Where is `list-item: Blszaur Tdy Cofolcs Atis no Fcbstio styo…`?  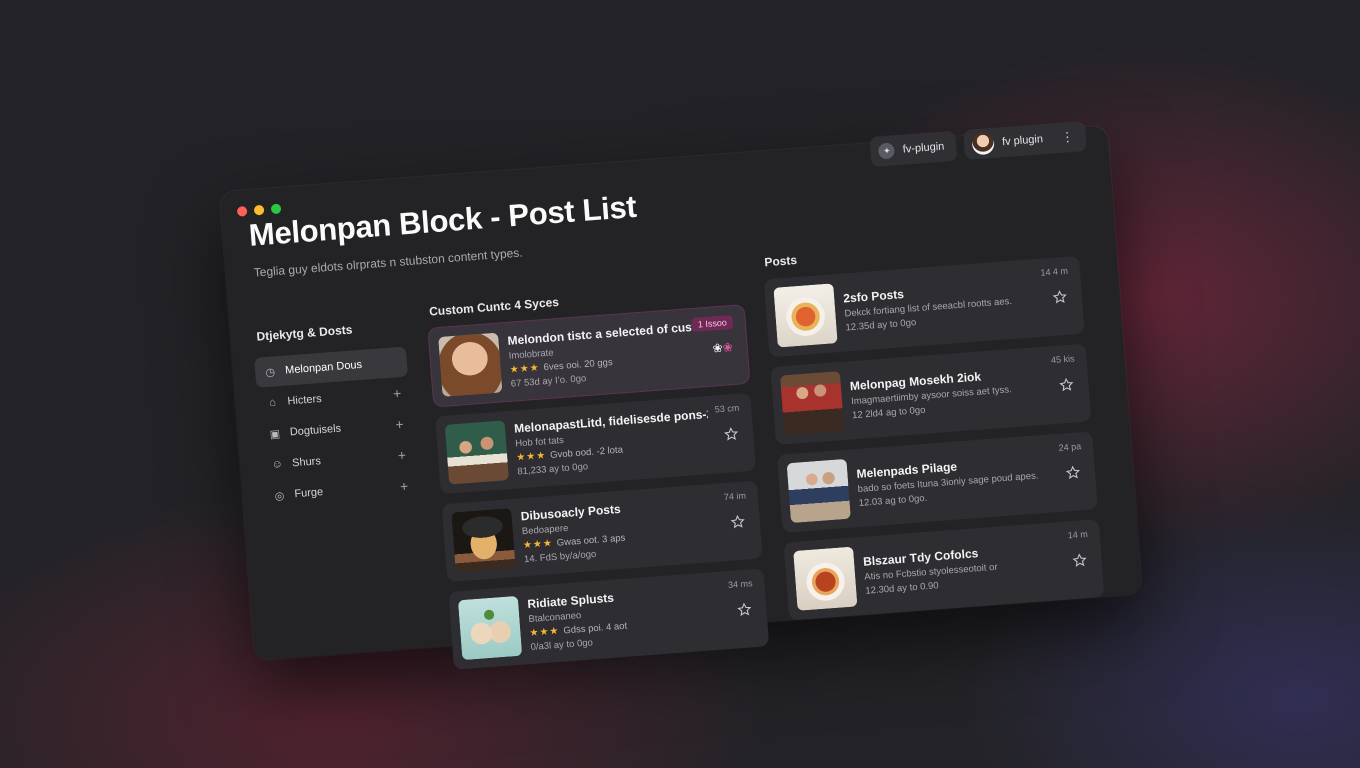
list-item: Blszaur Tdy Cofolcs Atis no Fcbstio styo… is located at coordinates (944, 570).